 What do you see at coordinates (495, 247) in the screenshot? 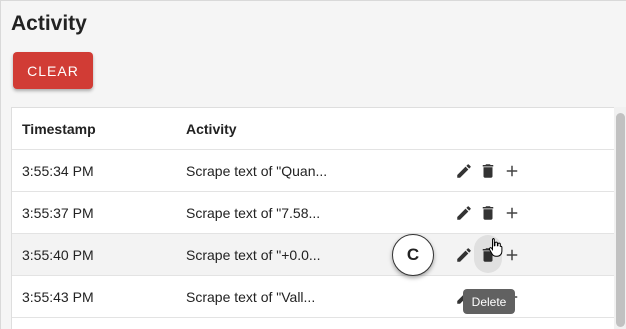
I see `hand-cursor-icon` at bounding box center [495, 247].